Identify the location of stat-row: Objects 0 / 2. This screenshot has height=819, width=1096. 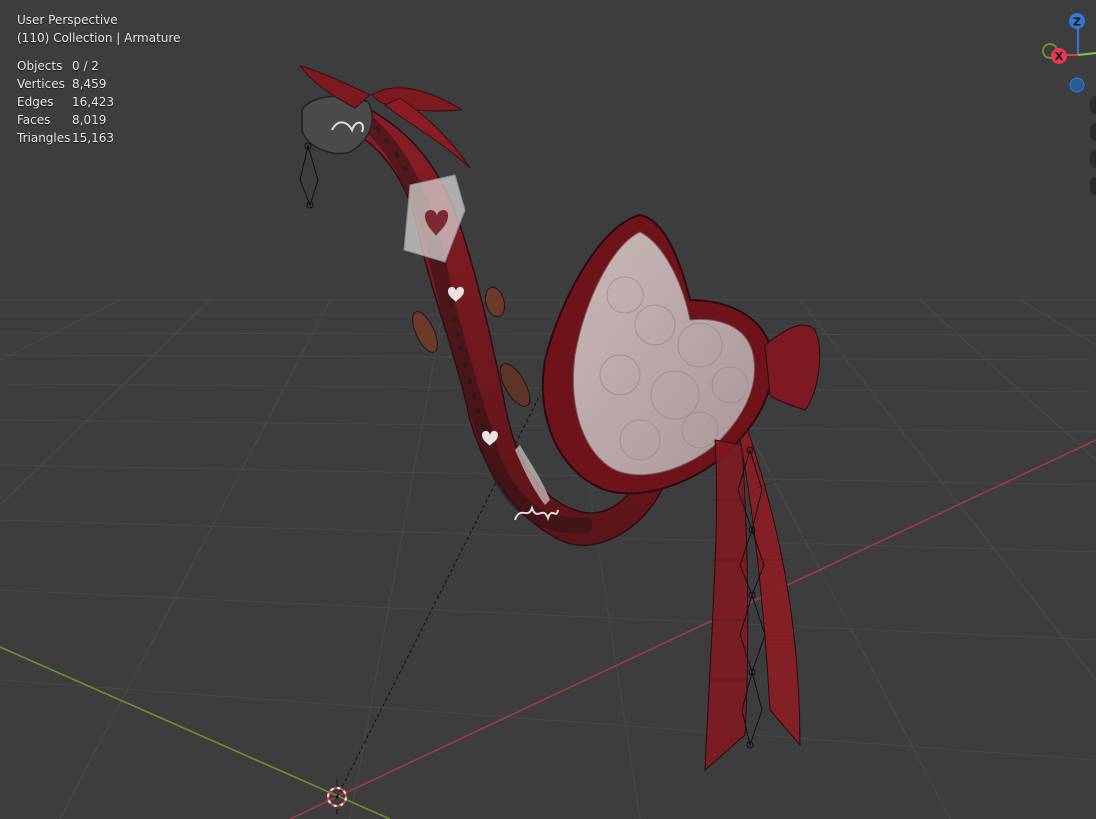
(65, 66).